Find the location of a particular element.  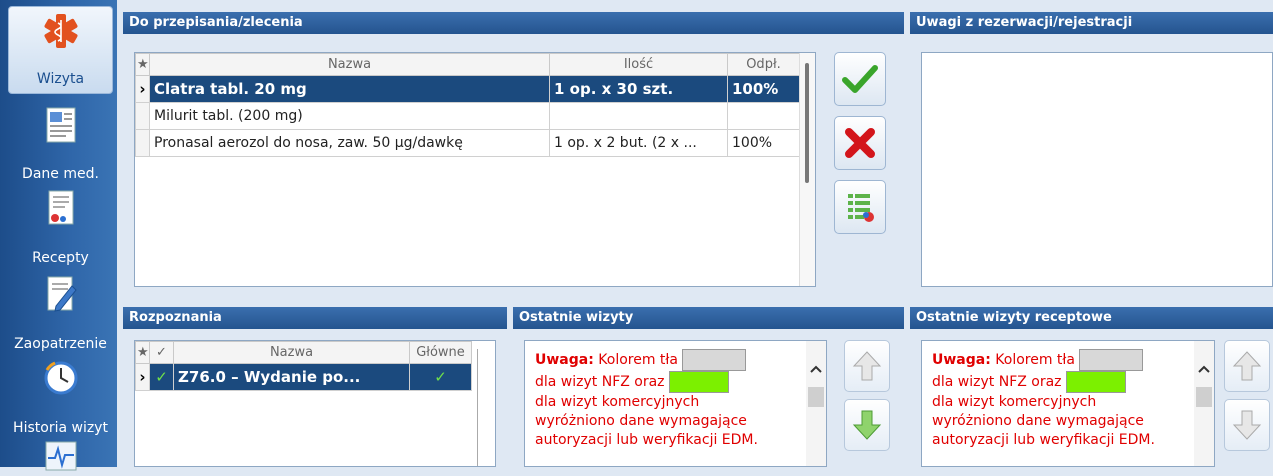

nav-item-zaopatrzenie: Zaopatrzenie is located at coordinates (60, 314).